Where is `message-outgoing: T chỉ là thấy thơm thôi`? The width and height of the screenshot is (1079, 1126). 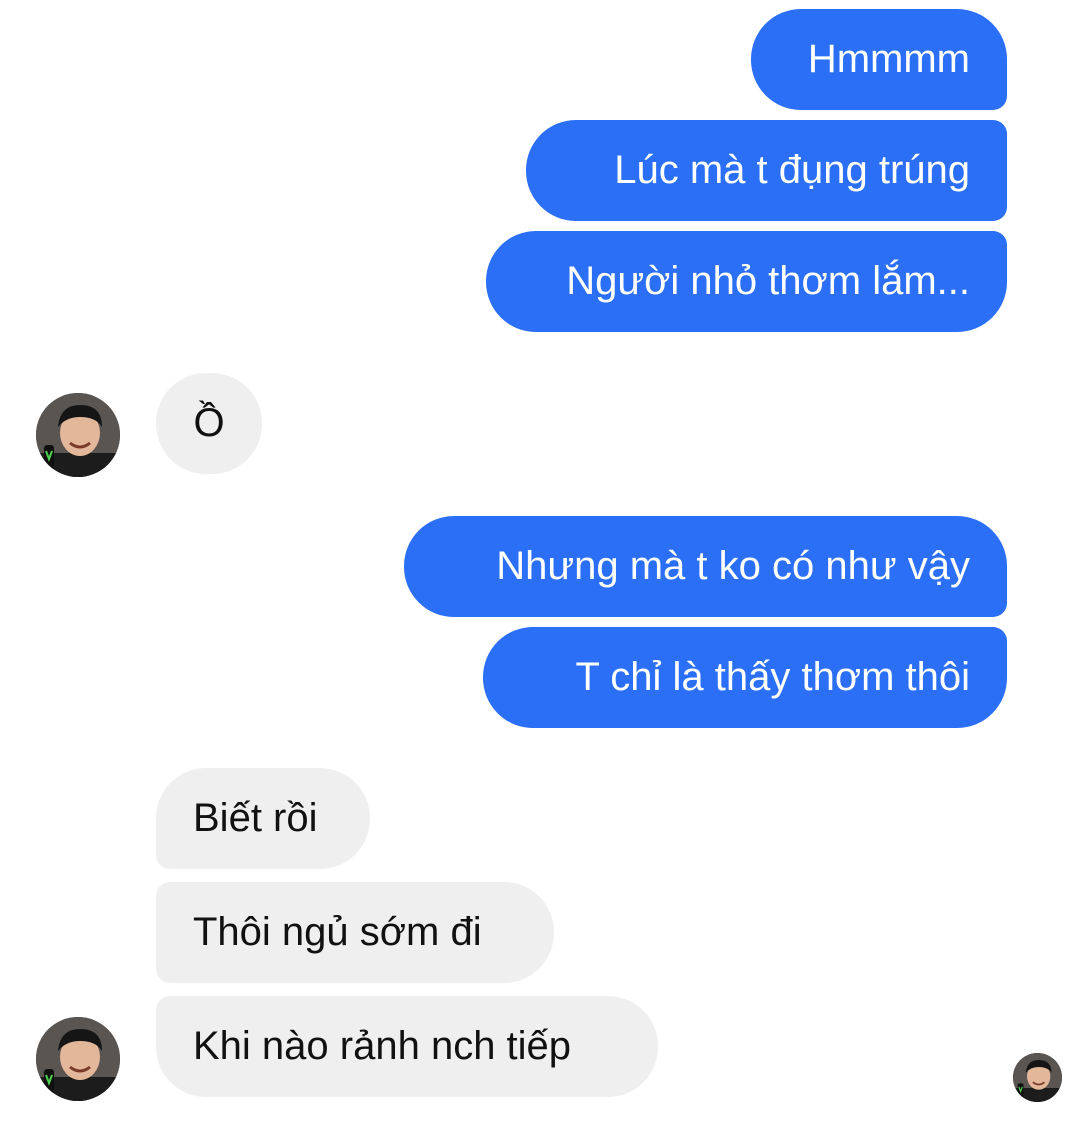 message-outgoing: T chỉ là thấy thơm thôi is located at coordinates (745, 677).